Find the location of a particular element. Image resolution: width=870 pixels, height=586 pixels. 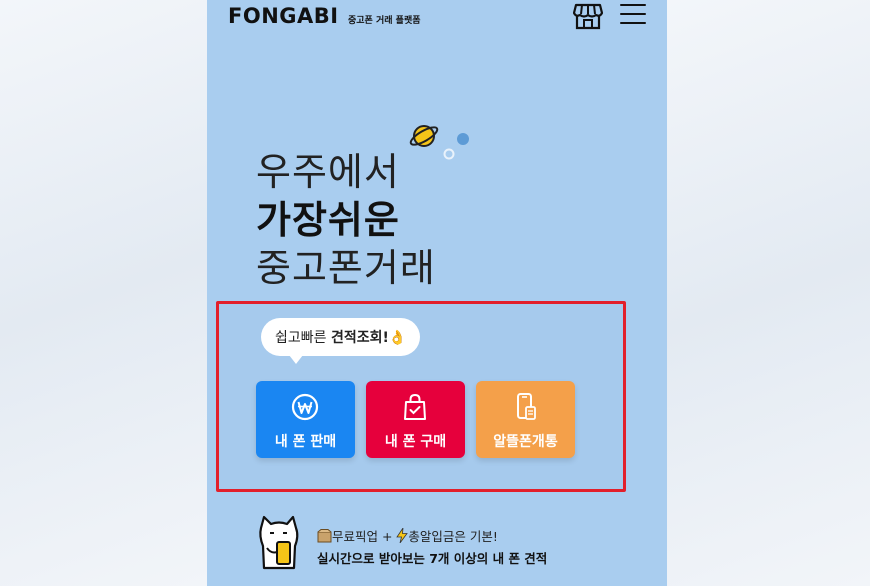

budget-phone-activation-label: 알뜰폰개통 is located at coordinates (525, 442).